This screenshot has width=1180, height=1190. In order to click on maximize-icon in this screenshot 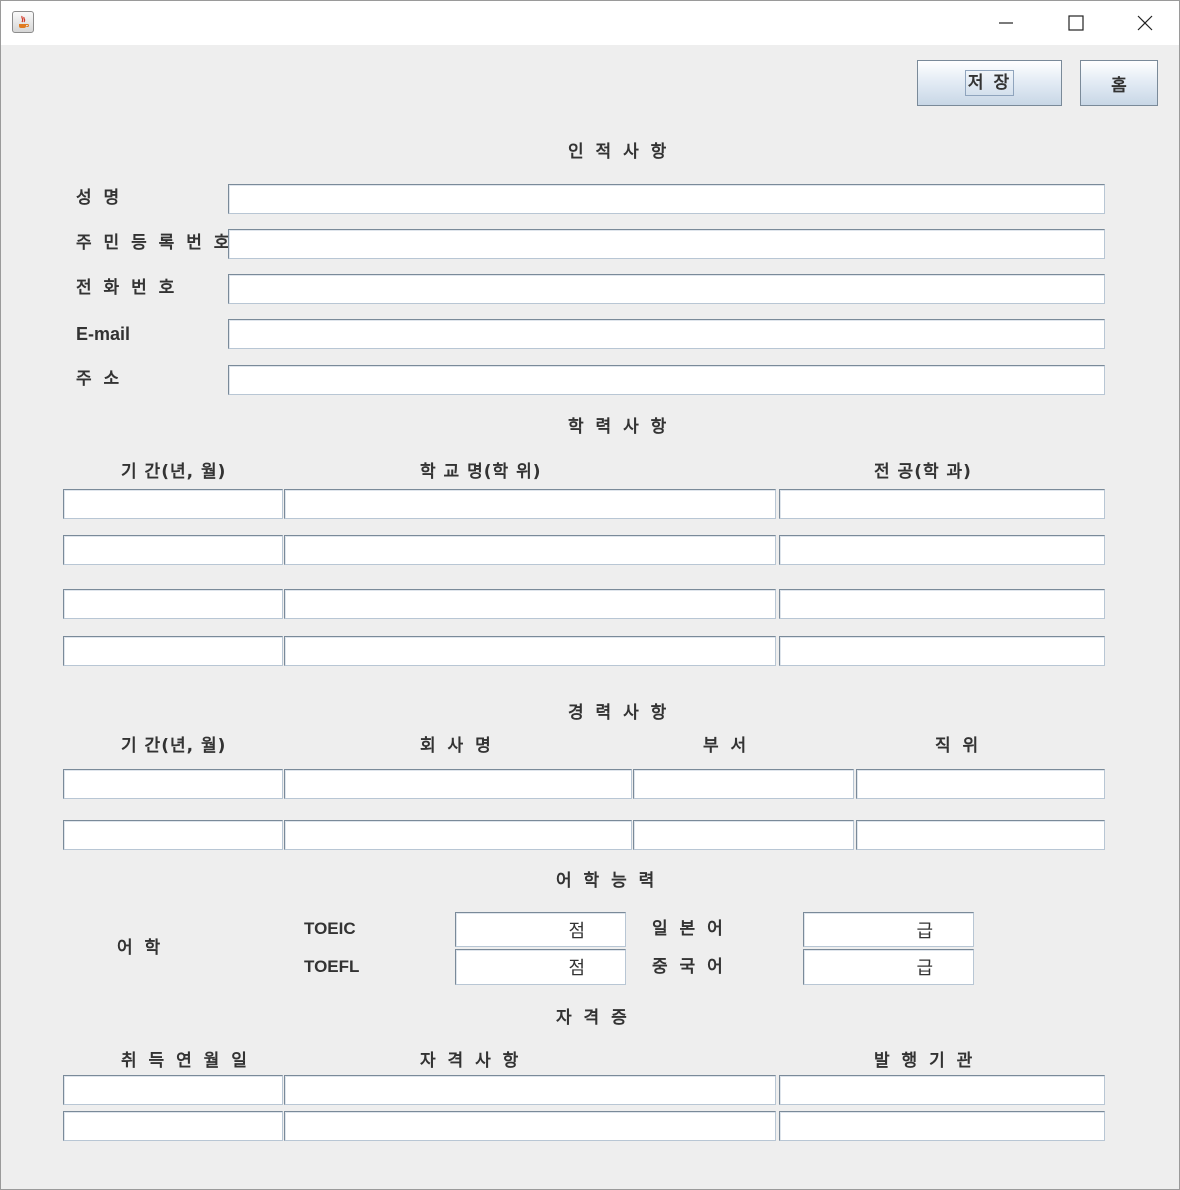, I will do `click(1076, 23)`.